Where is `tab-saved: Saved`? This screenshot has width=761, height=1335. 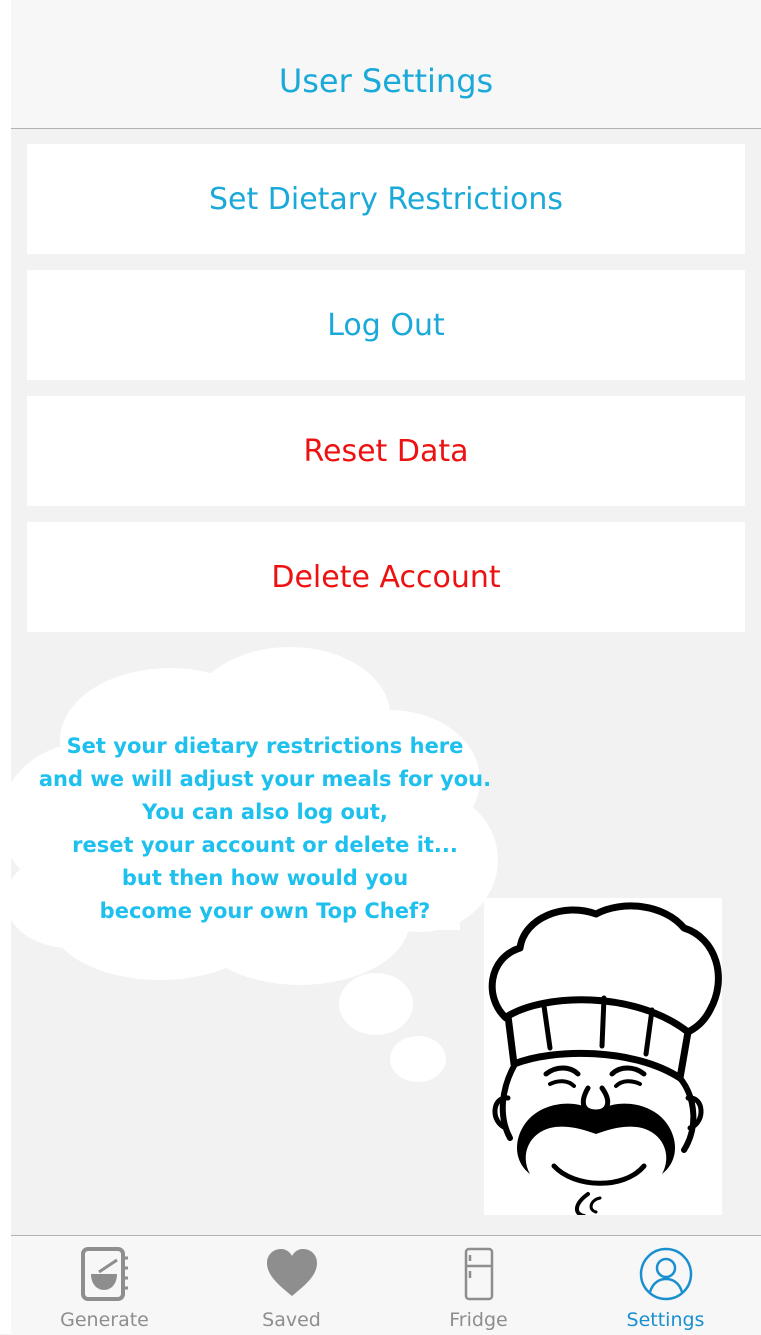
tab-saved: Saved is located at coordinates (291, 1285).